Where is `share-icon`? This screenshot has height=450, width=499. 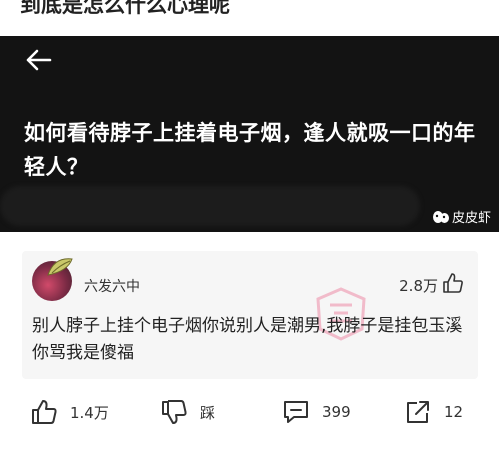 share-icon is located at coordinates (418, 412).